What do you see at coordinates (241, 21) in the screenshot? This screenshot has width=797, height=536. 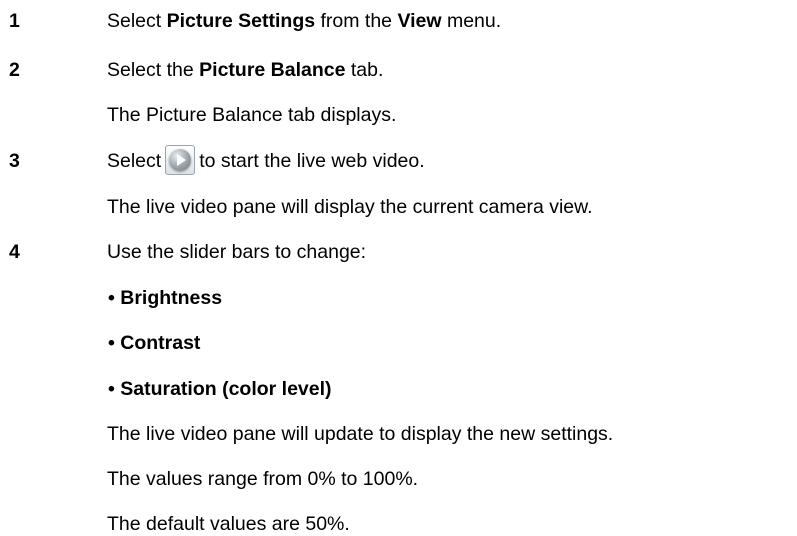 I see `menu-item-picture-settings: Picture Settings` at bounding box center [241, 21].